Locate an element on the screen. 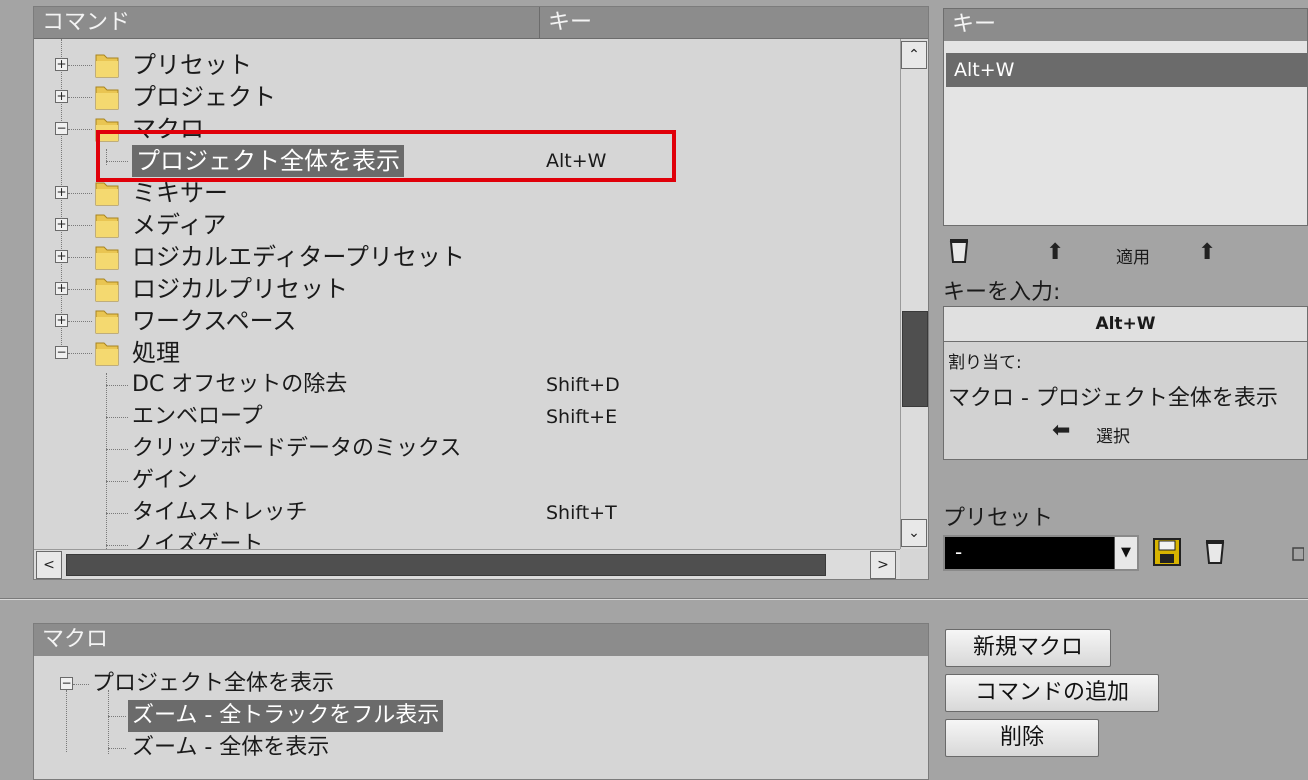  macro-item-label-selected: ズーム - 全トラックをフル表示 is located at coordinates (286, 716).